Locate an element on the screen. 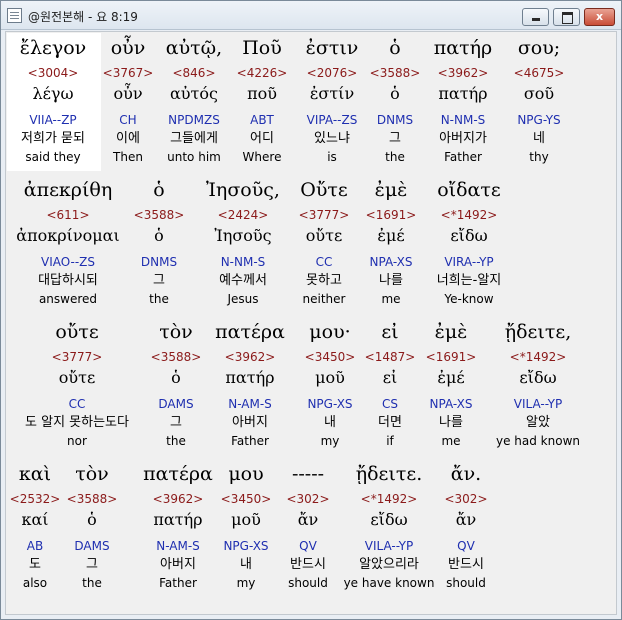  korean-gloss: 알았 is located at coordinates (538, 422).